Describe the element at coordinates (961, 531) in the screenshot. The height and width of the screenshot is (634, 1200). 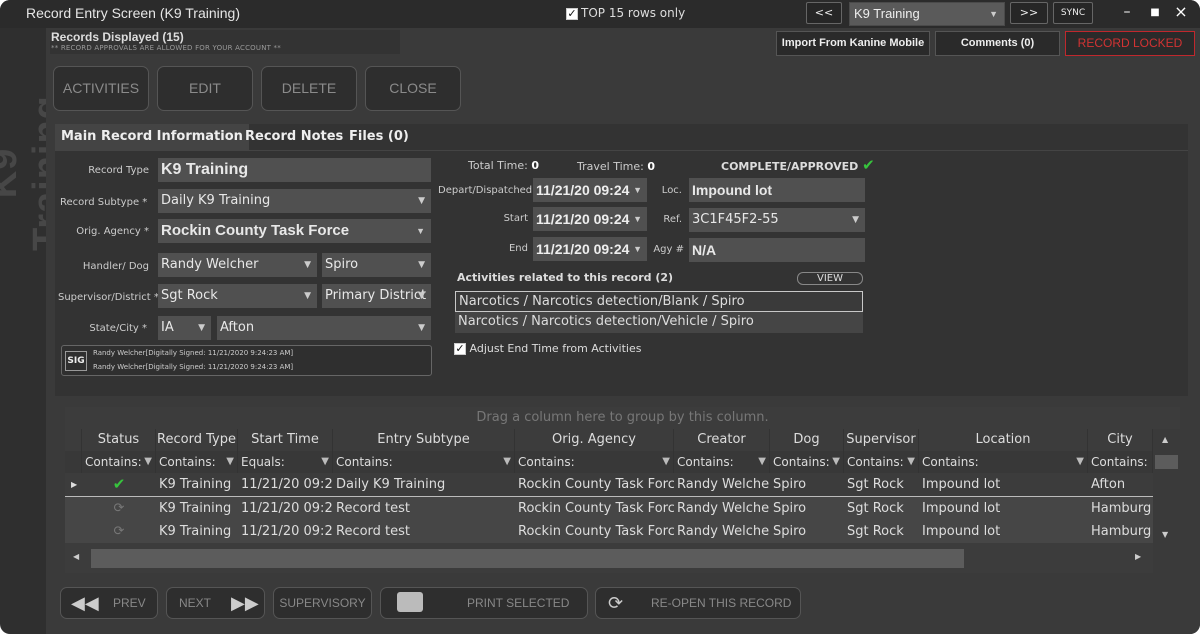
I see `cell-location: Impound lot` at that location.